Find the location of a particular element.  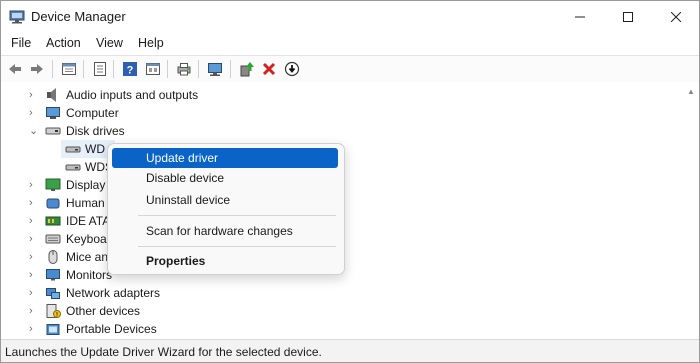

tree-item-computer: › Computer is located at coordinates (211, 113).